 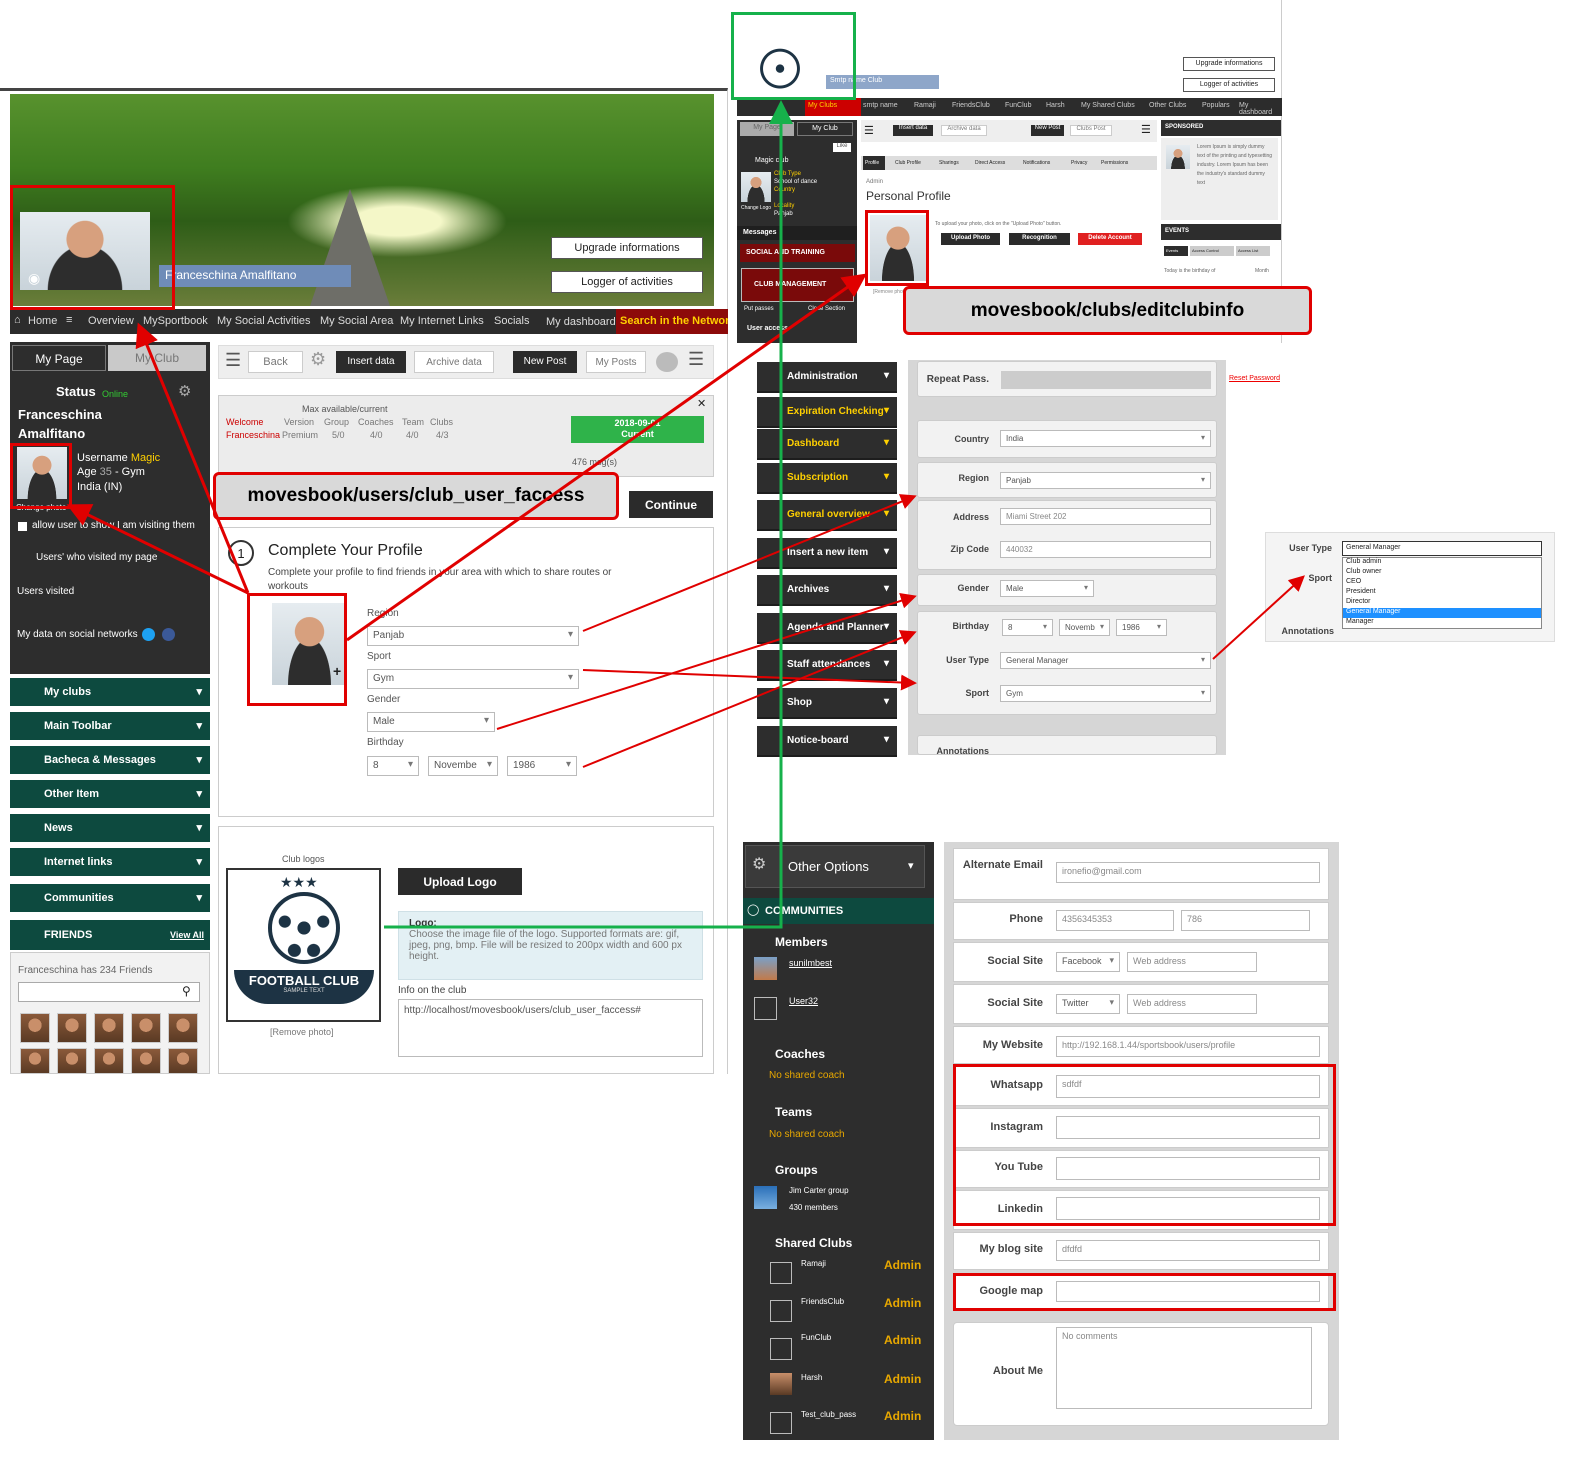 I want to click on arrow-gender, so click(x=706, y=661).